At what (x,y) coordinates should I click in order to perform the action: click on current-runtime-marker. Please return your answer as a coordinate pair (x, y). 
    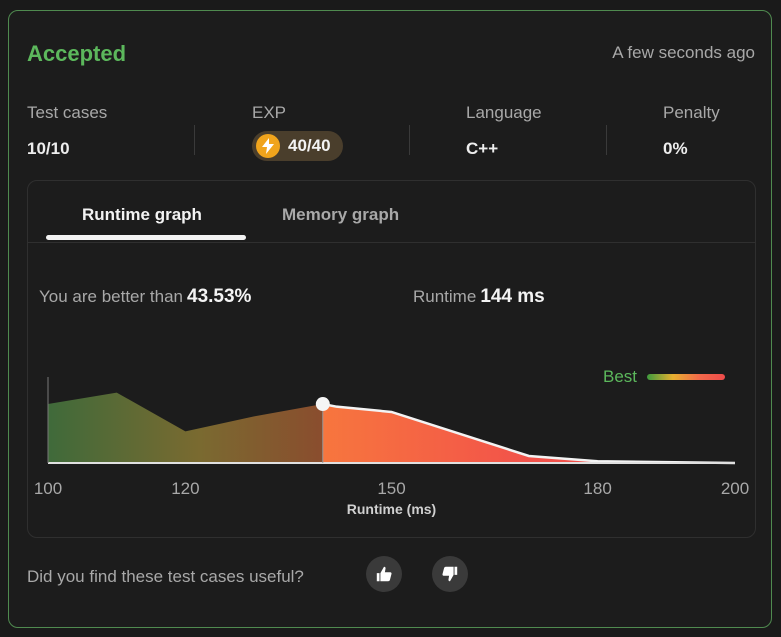
    Looking at the image, I should click on (322, 404).